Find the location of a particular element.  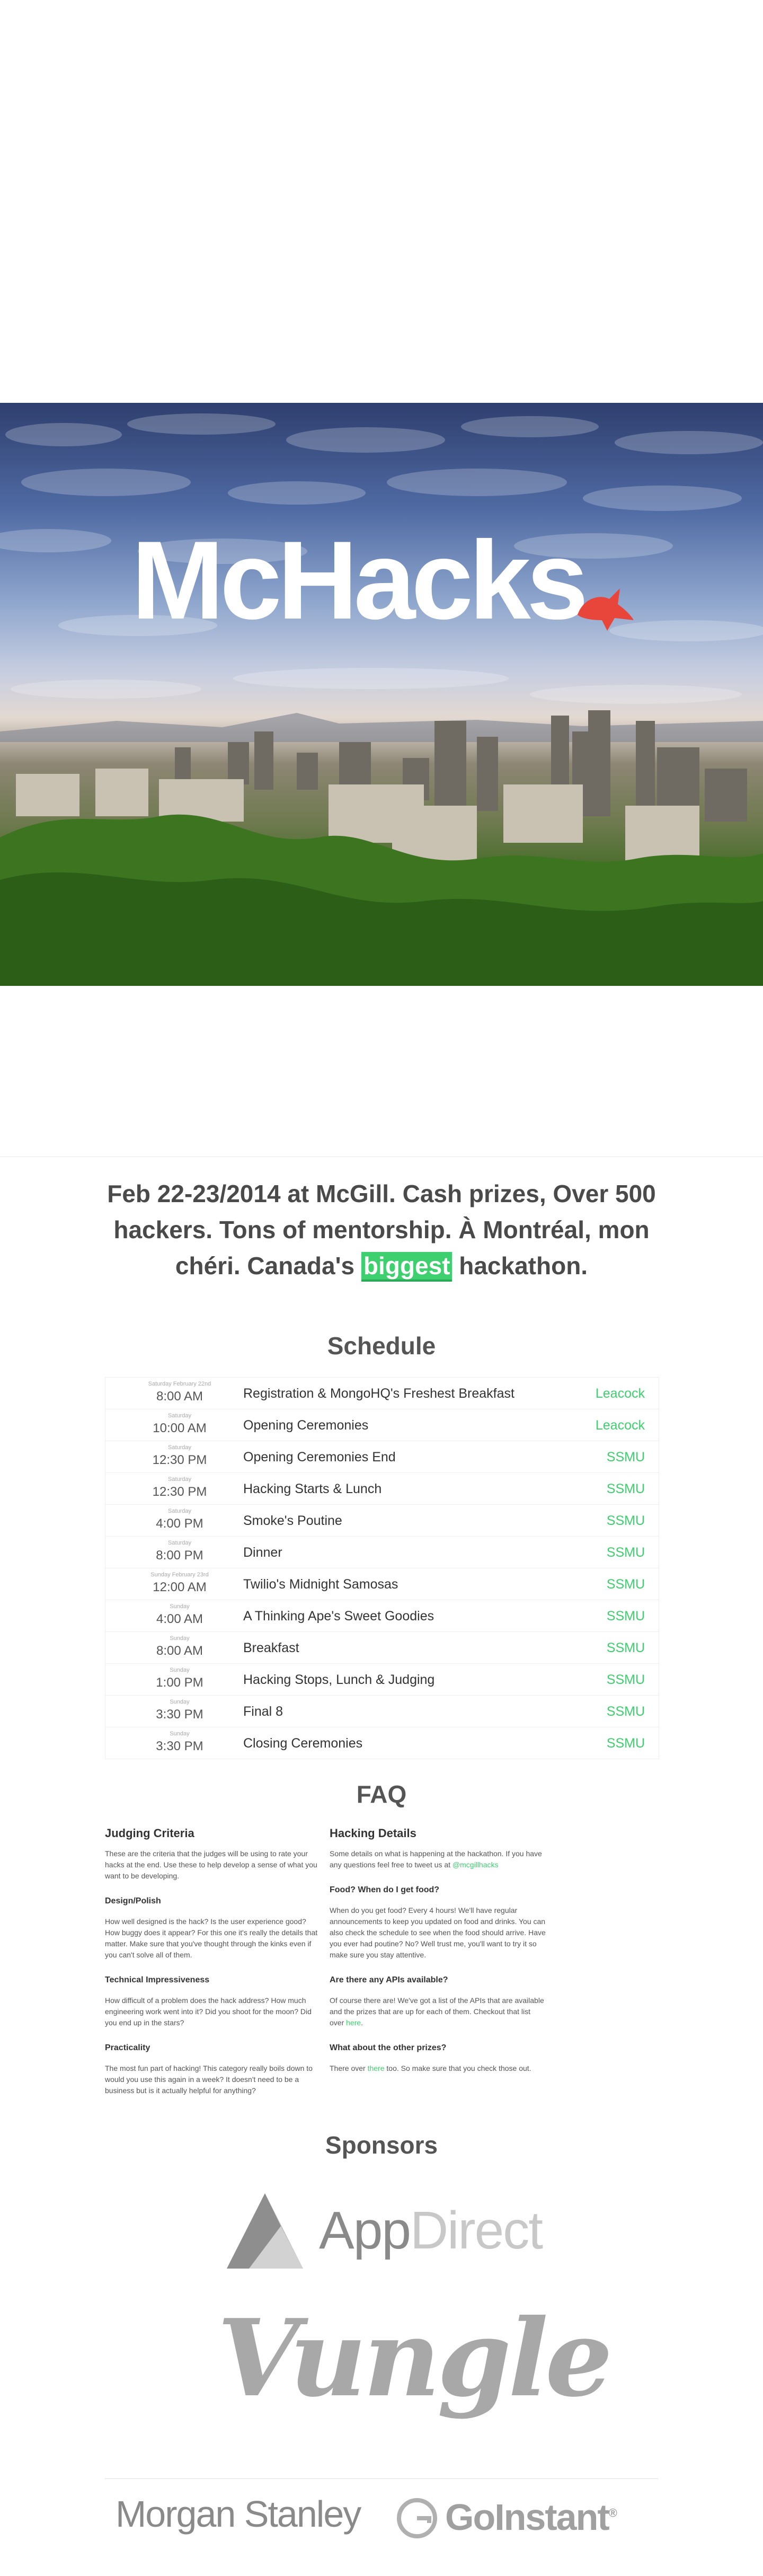

row-day: Sunday February 23rd is located at coordinates (179, 1575).